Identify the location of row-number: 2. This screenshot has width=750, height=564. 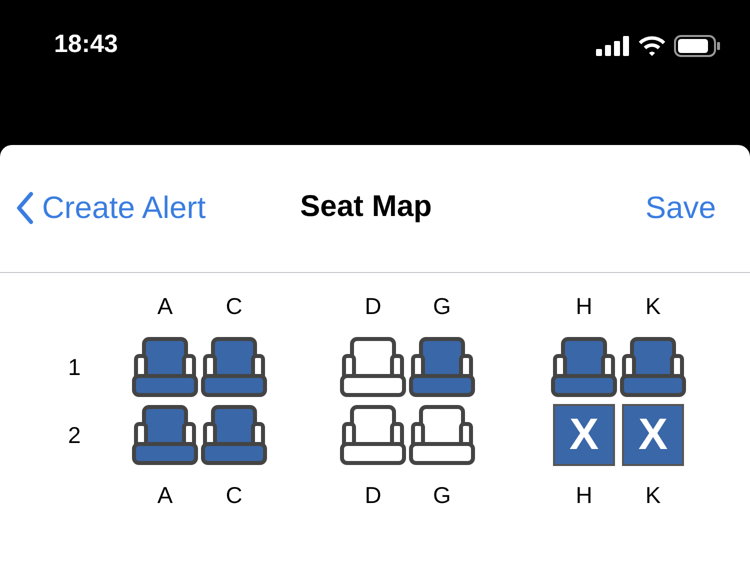
(74, 435).